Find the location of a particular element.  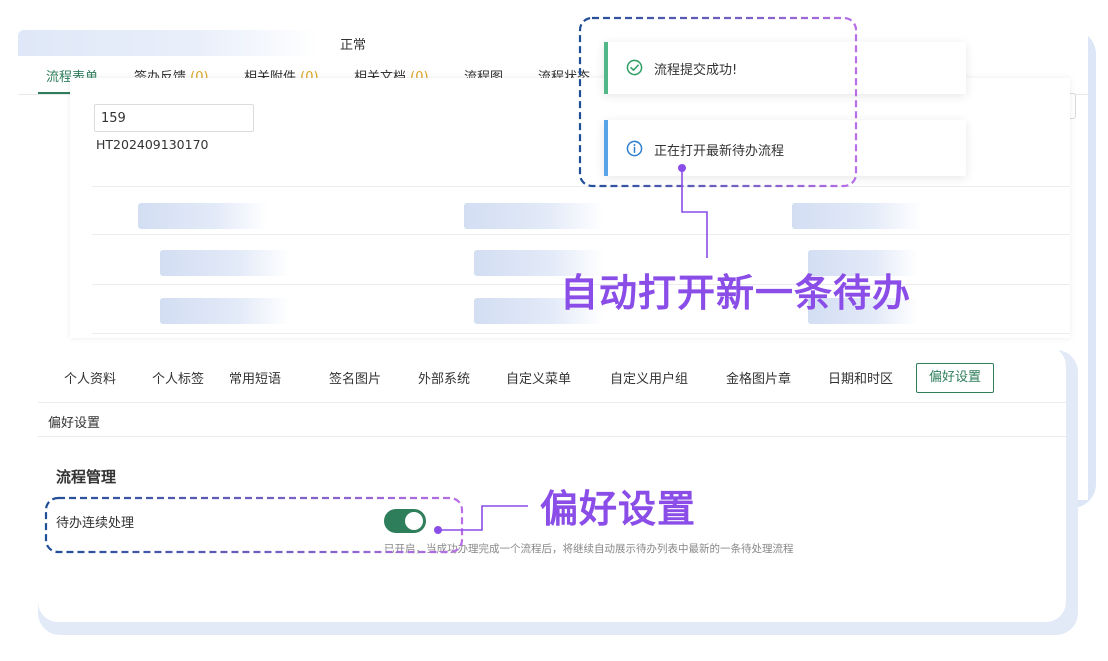

preference-callout: 偏好设置 is located at coordinates (618, 509).